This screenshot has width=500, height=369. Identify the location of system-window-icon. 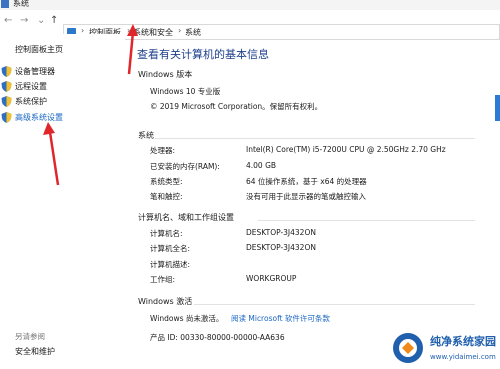
(5, 4).